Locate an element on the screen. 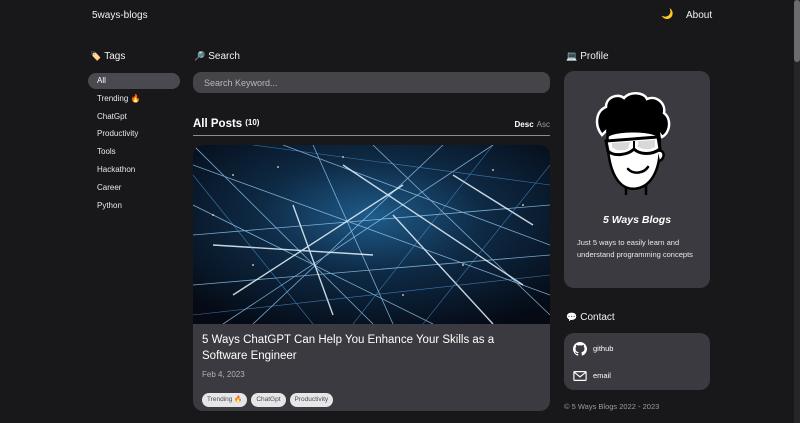 The width and height of the screenshot is (800, 423). post-tag-list: Trending 🔥 ChatGpt Productivity is located at coordinates (269, 397).